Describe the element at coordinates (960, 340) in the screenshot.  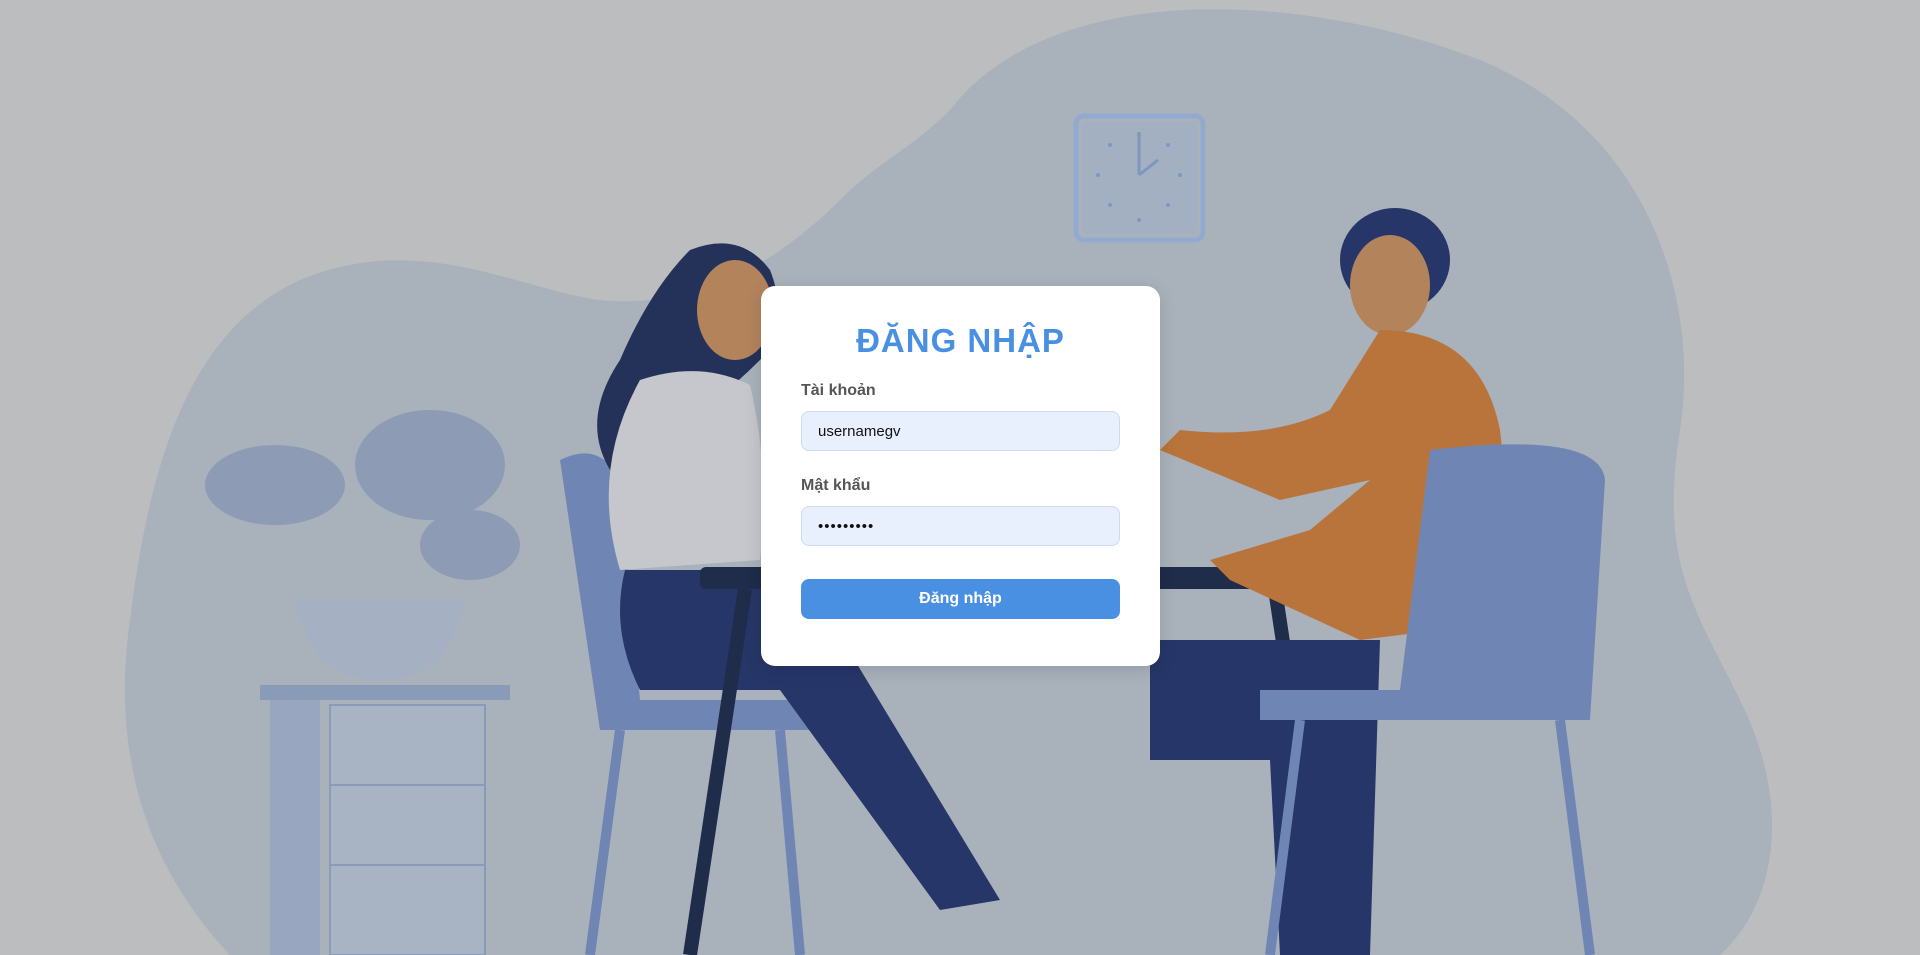
I see `login-title: ĐĂNG NHẬP` at that location.